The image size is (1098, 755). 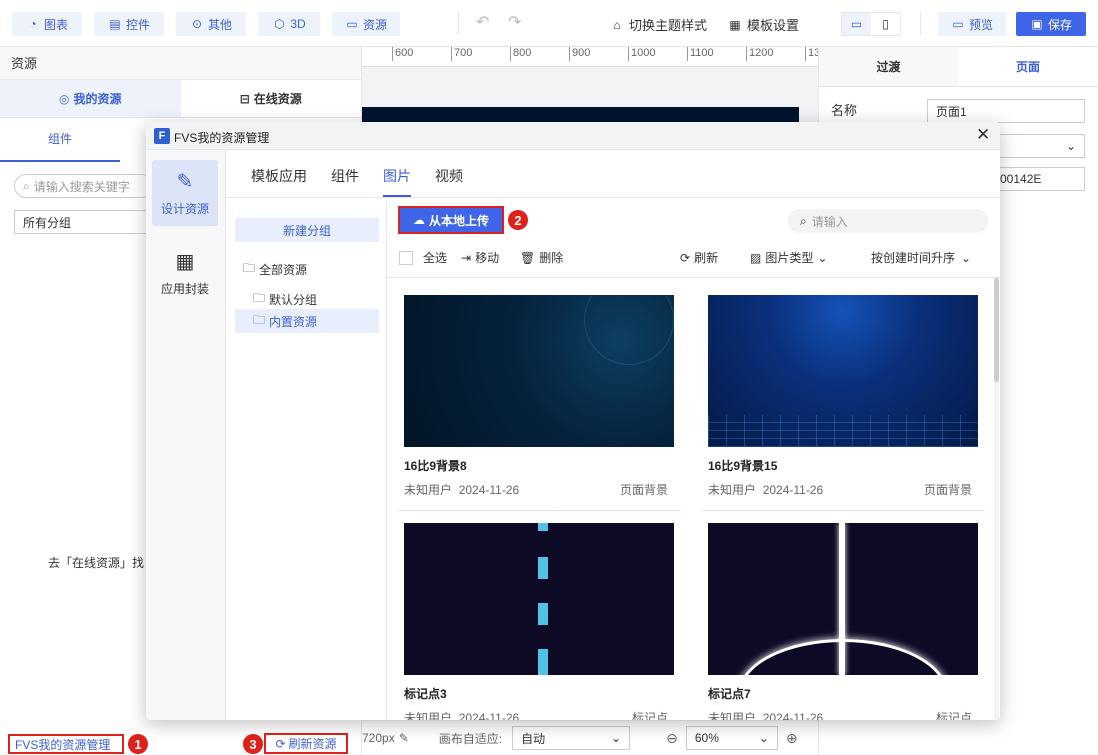 I want to click on group-tree-panel: 新建分组 🗀 全部资源 🗀 默认分组 🗀 内置资源, so click(x=307, y=459).